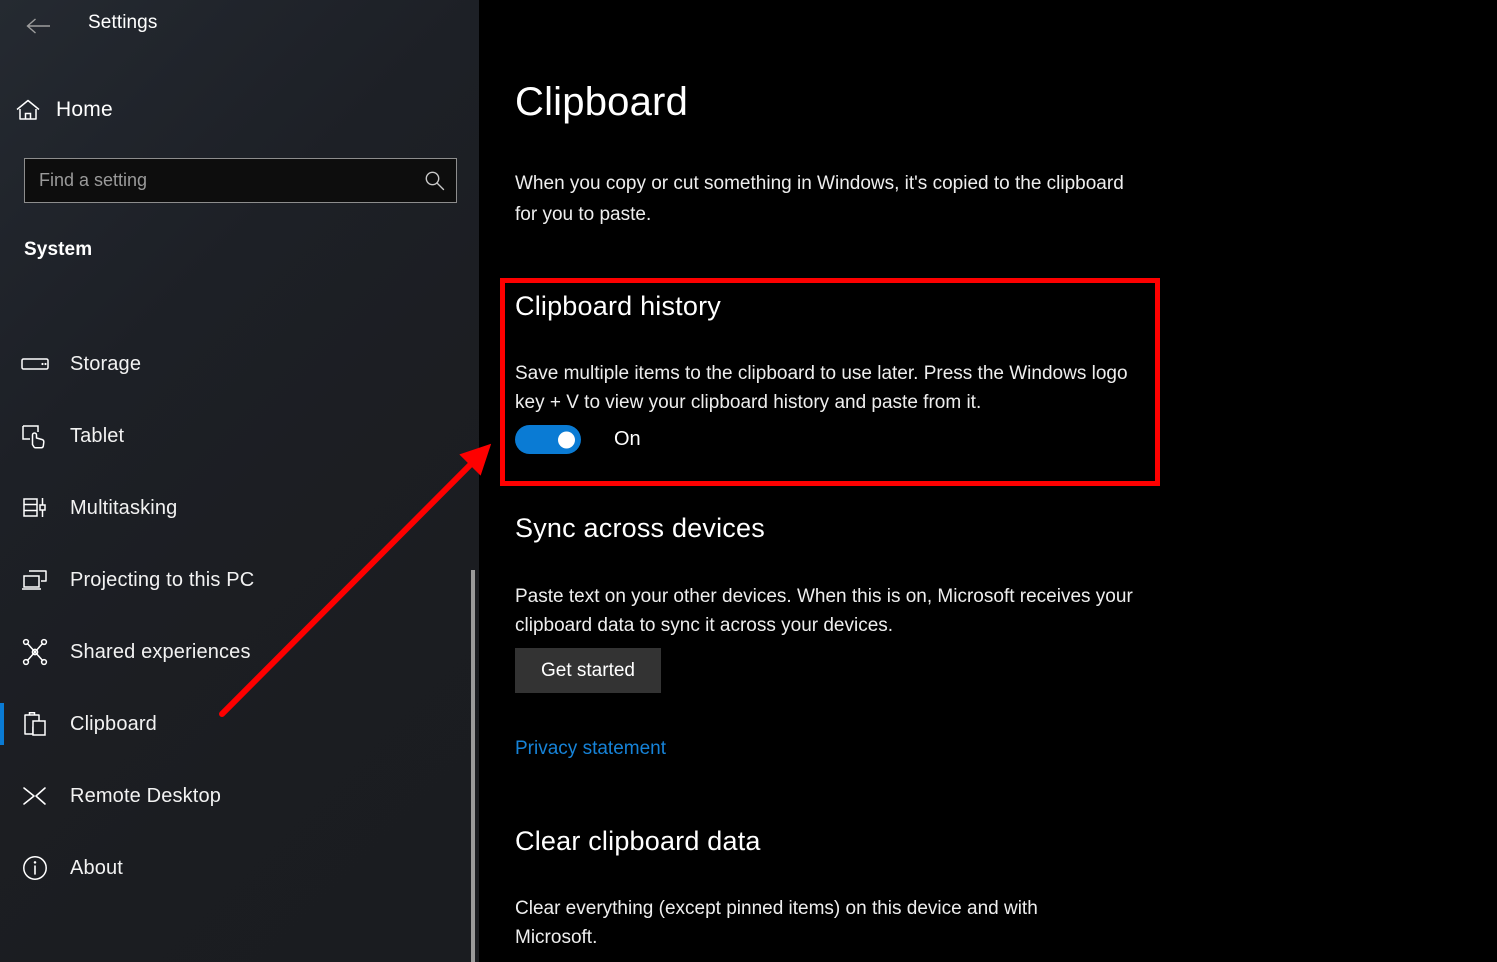  Describe the element at coordinates (35, 868) in the screenshot. I see `info-circle-icon` at that location.